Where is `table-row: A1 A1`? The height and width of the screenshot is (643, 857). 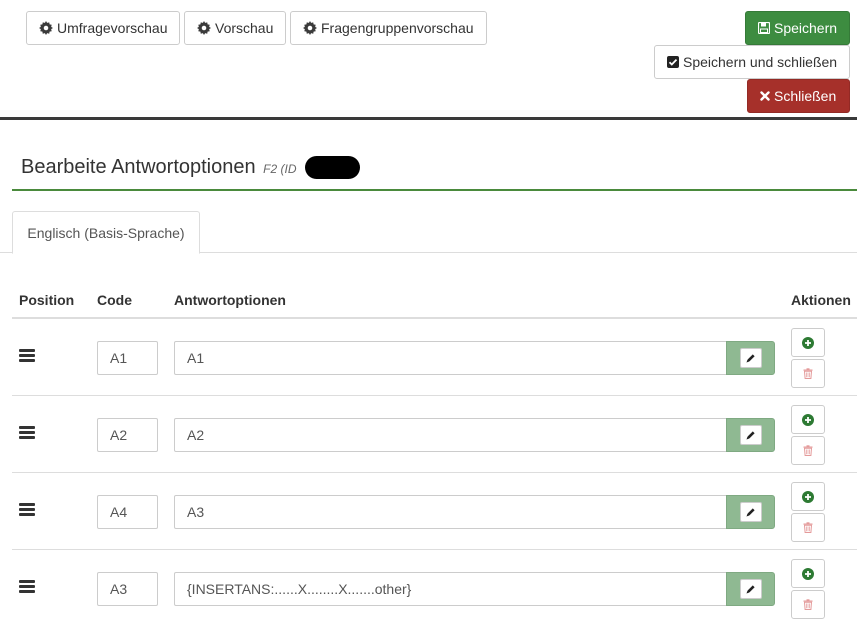 table-row: A1 A1 is located at coordinates (434, 357).